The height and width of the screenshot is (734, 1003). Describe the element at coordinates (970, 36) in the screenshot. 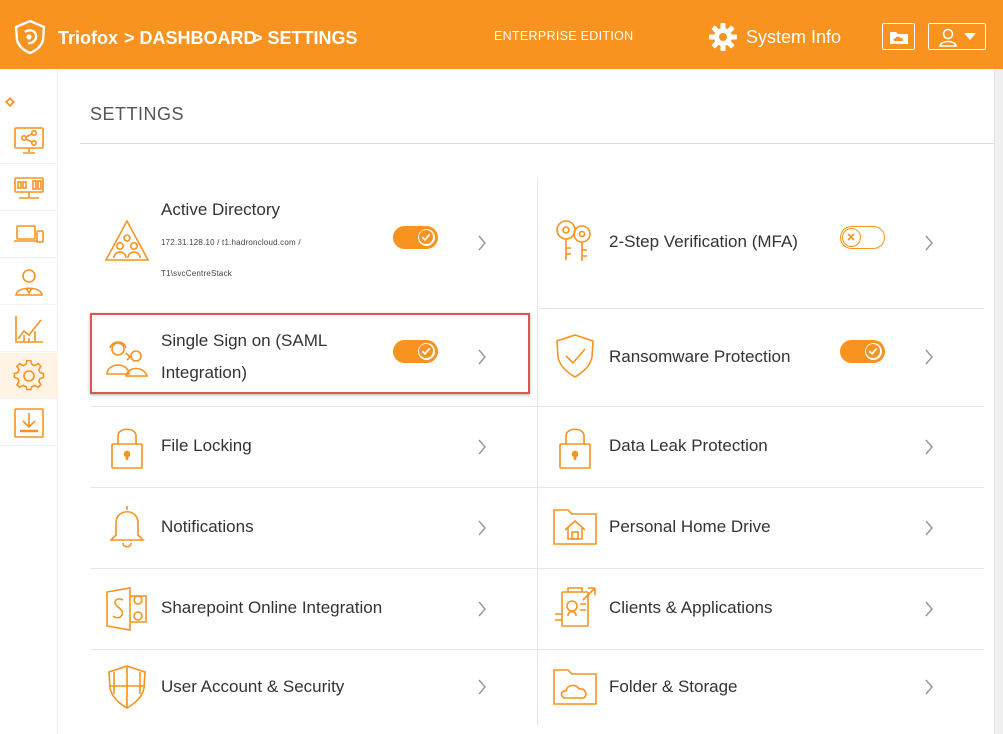

I see `chevron-down-icon` at that location.